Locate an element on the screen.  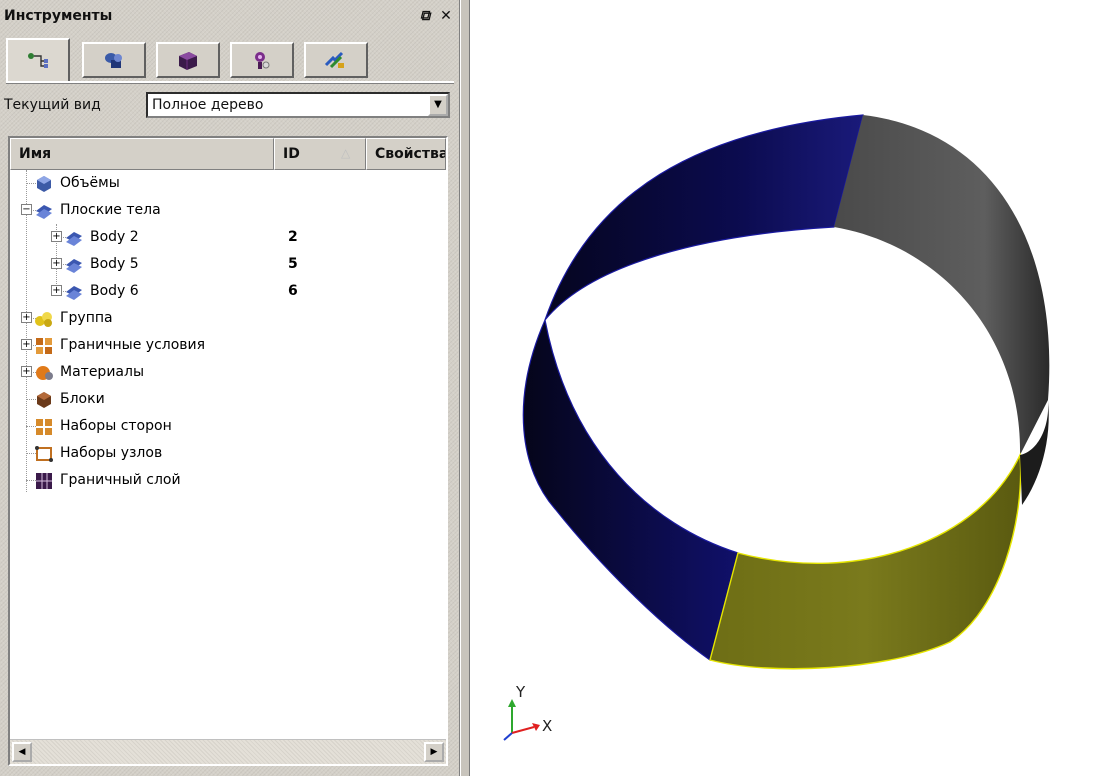
tab-tree is located at coordinates (38, 60).